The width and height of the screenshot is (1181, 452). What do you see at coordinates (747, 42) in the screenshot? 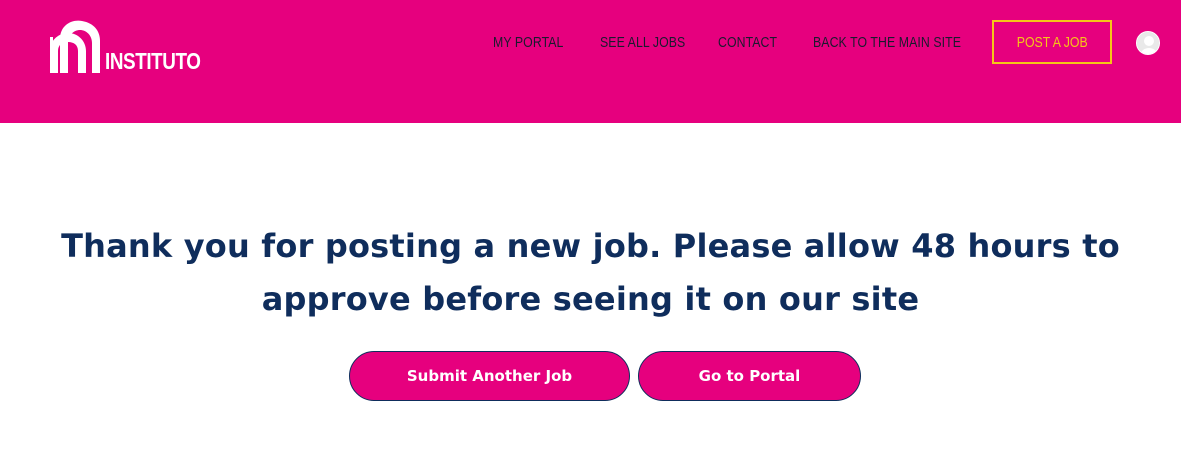
I see `nav-contact: CONTACT` at bounding box center [747, 42].